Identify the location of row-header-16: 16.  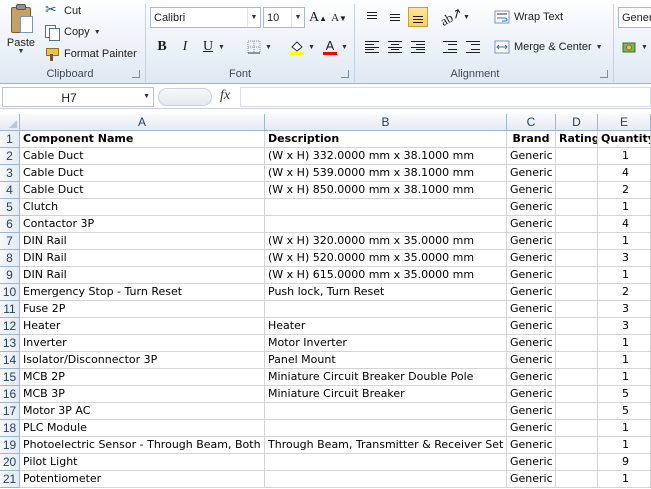
(10, 394).